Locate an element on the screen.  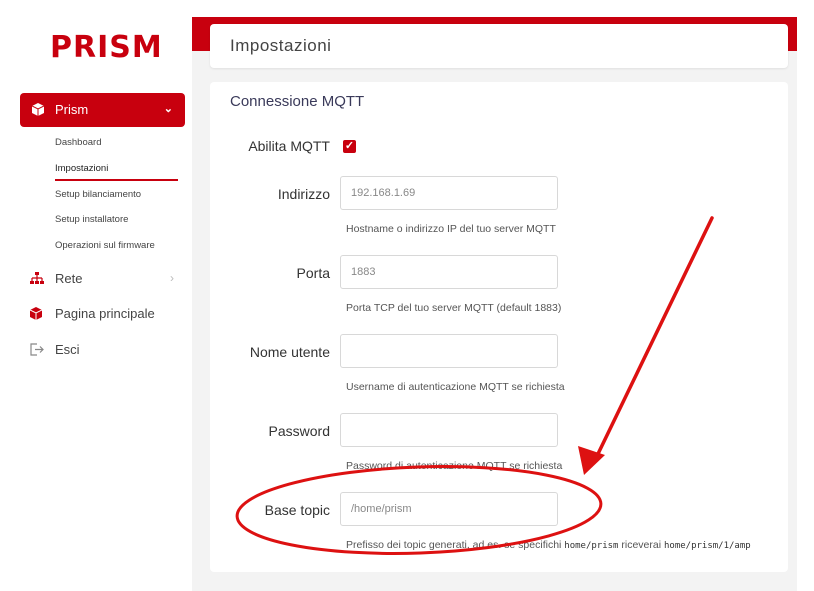
field-label-password: Password is located at coordinates (299, 431).